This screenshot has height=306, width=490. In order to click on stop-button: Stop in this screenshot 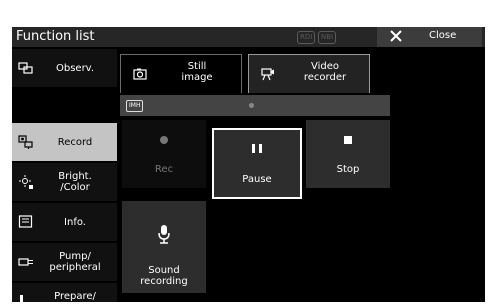, I will do `click(348, 154)`.